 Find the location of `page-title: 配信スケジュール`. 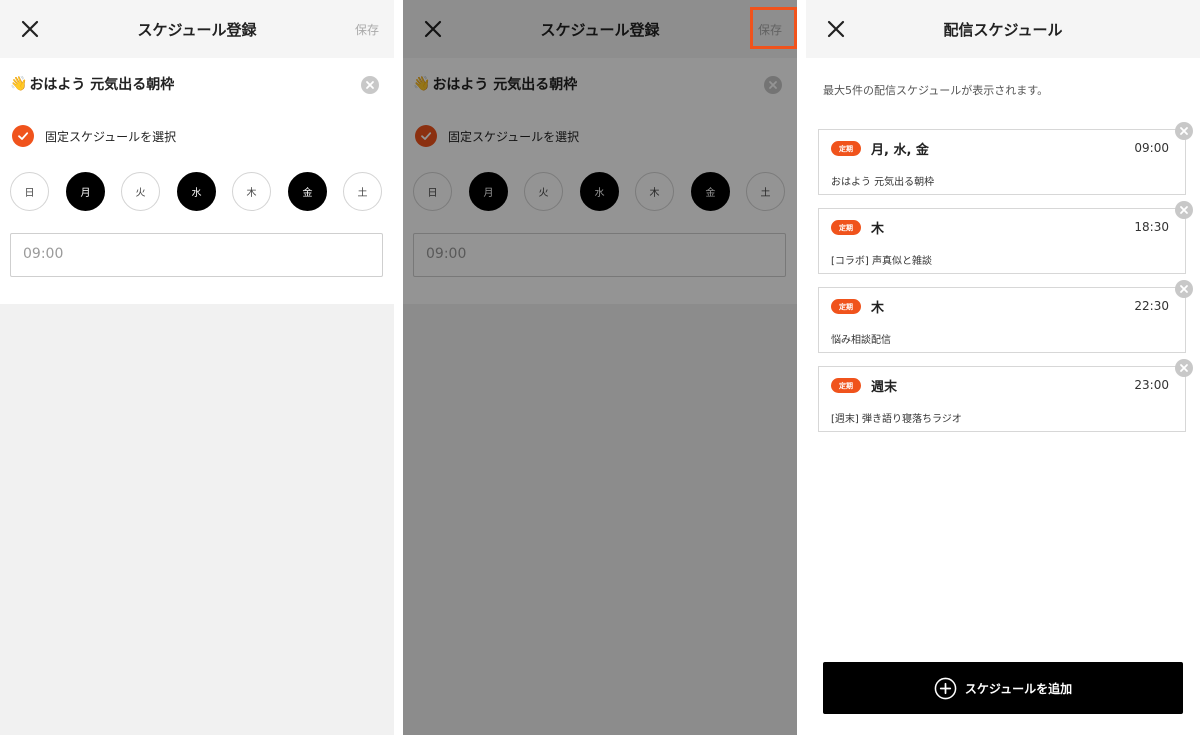

page-title: 配信スケジュール is located at coordinates (1003, 30).